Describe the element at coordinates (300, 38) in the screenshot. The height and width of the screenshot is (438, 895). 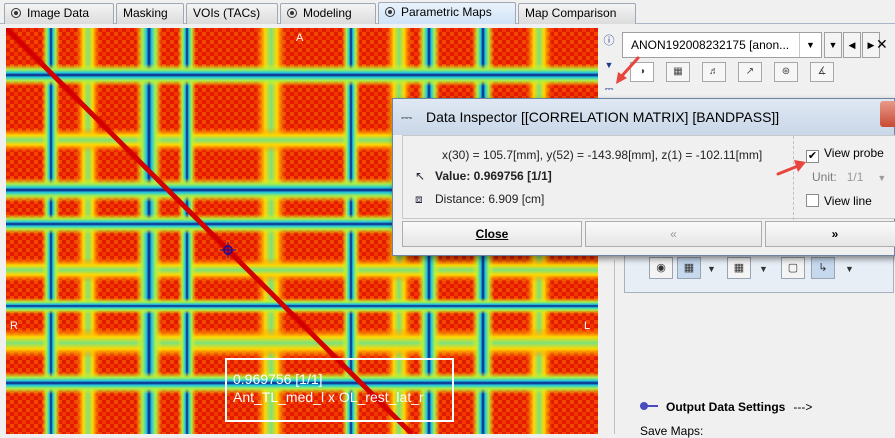
I see `orientation-top-label: A` at that location.